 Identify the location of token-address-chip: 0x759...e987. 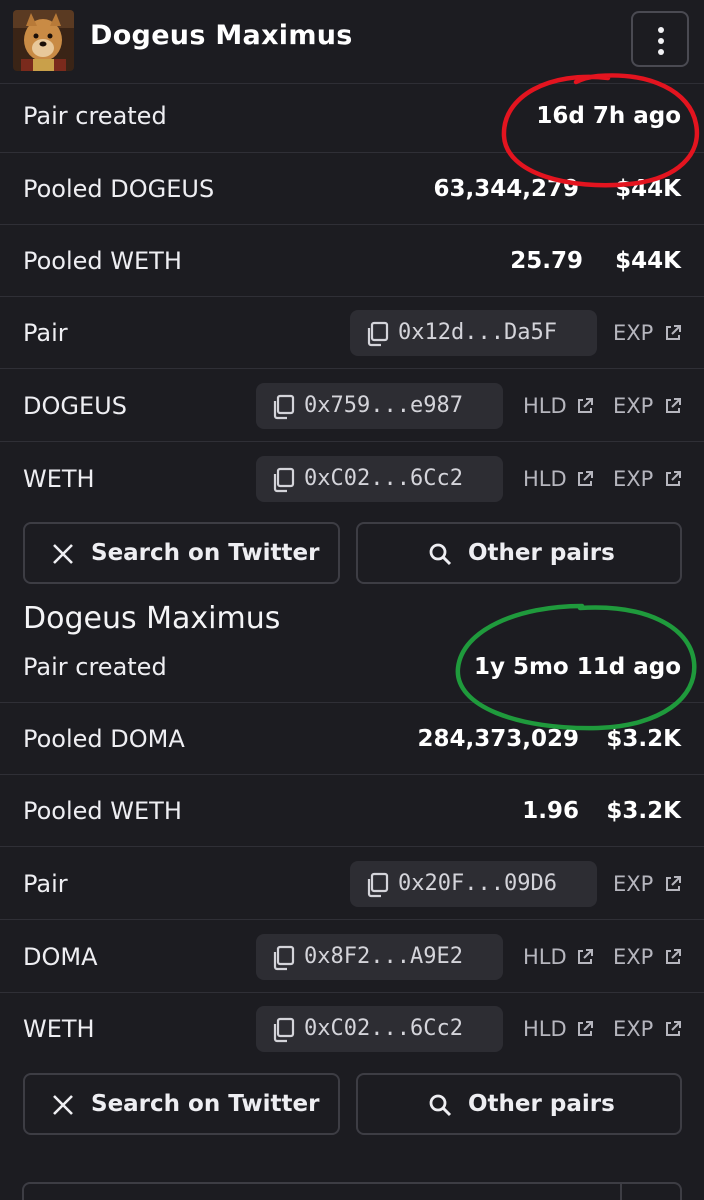
(379, 406).